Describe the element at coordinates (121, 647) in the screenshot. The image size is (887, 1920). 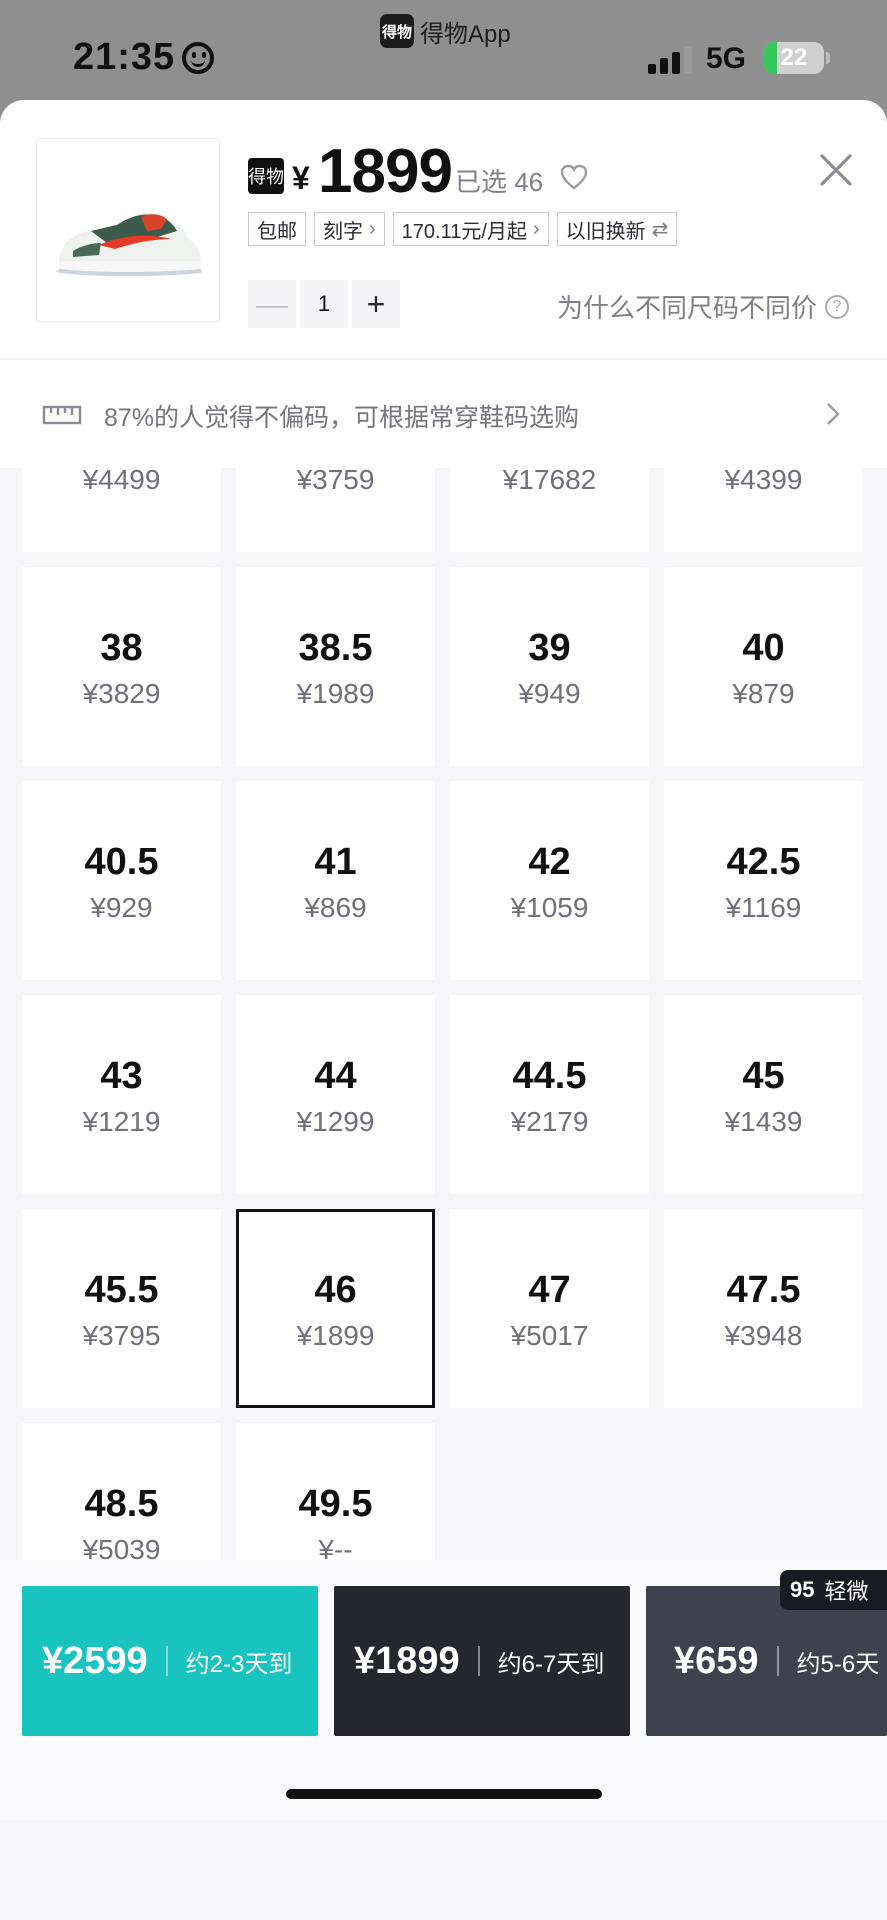
I see `size-label: 38` at that location.